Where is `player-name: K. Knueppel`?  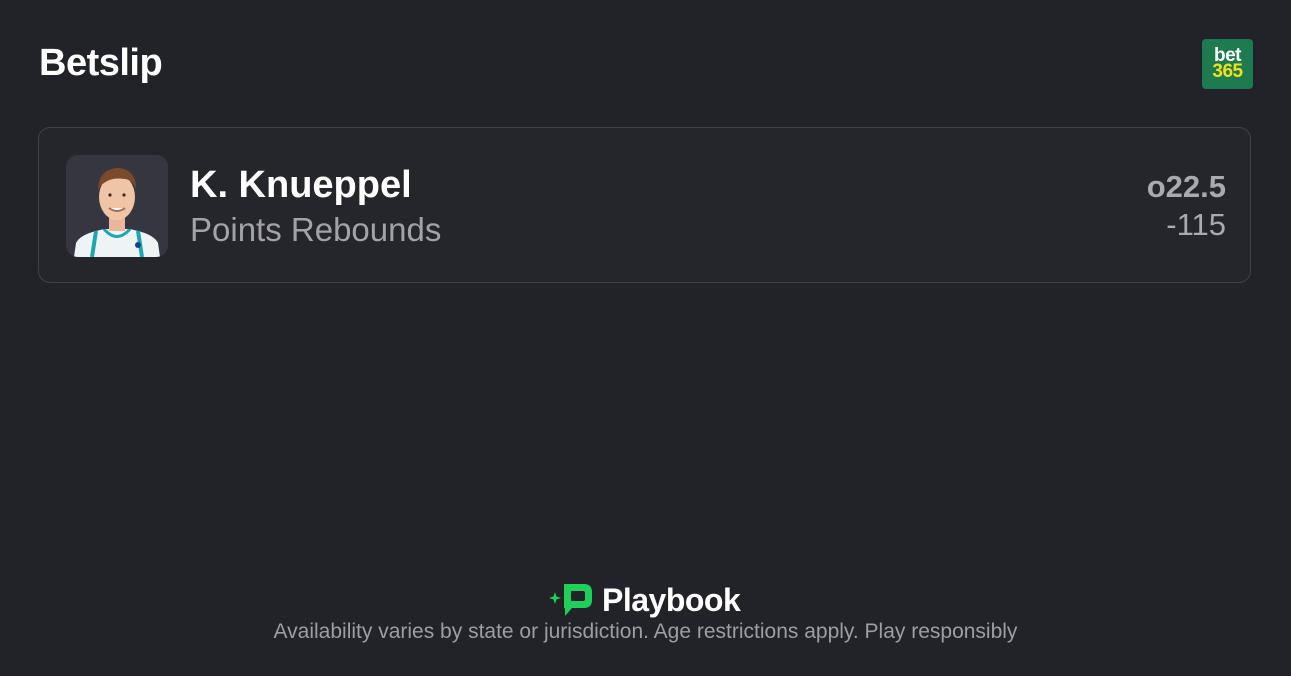
player-name: K. Knueppel is located at coordinates (301, 185).